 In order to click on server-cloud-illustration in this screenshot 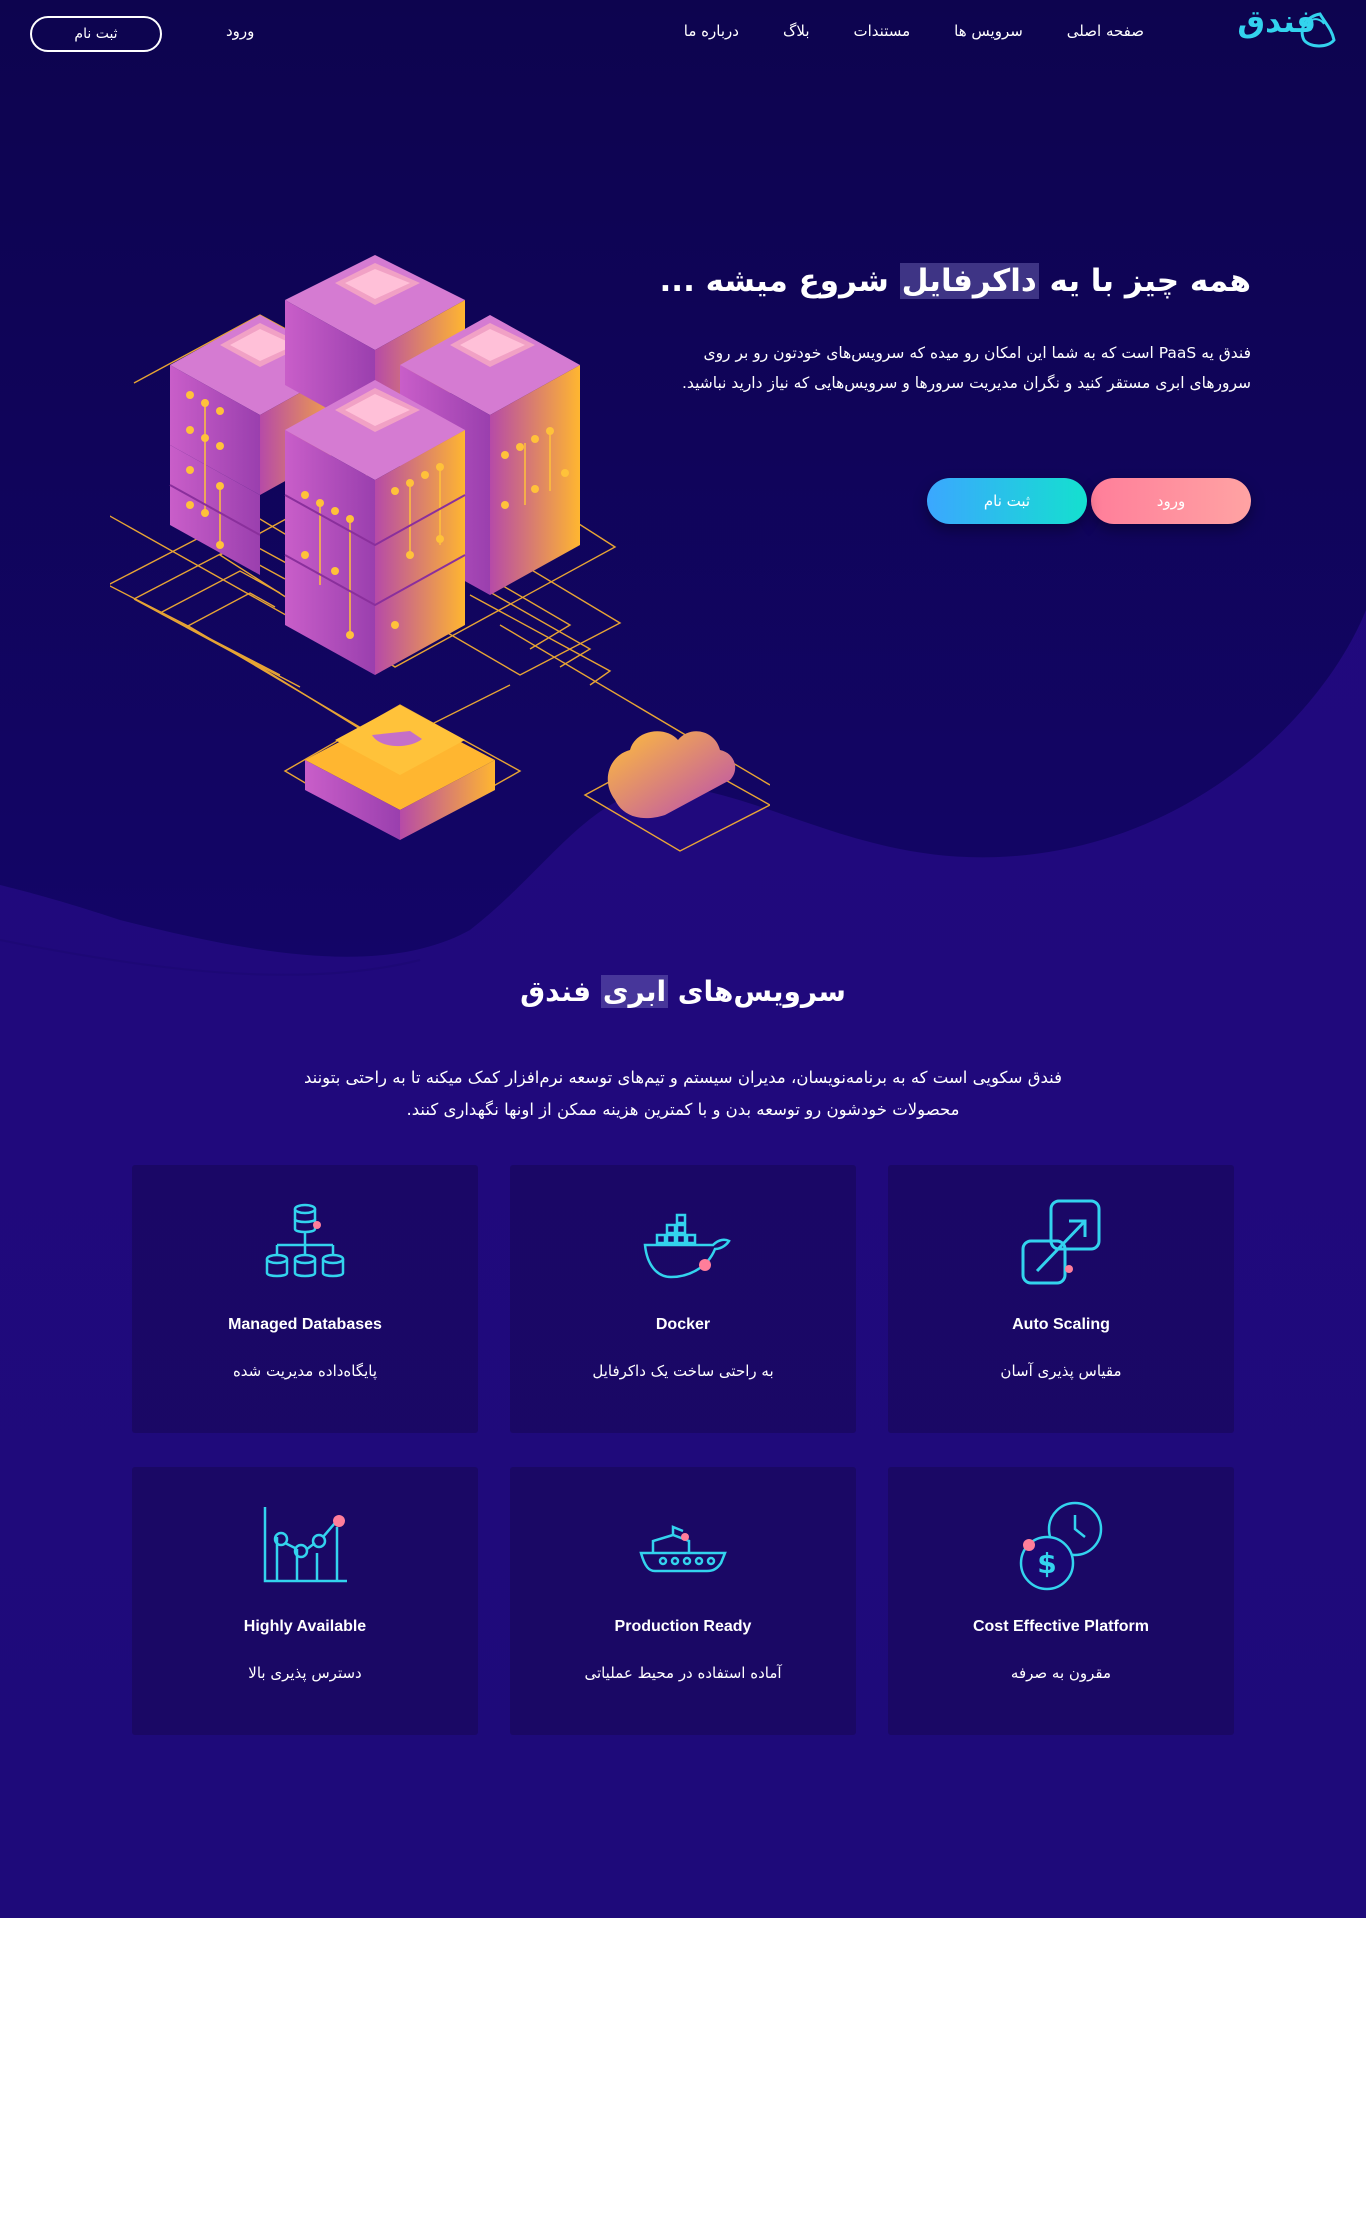, I will do `click(440, 553)`.